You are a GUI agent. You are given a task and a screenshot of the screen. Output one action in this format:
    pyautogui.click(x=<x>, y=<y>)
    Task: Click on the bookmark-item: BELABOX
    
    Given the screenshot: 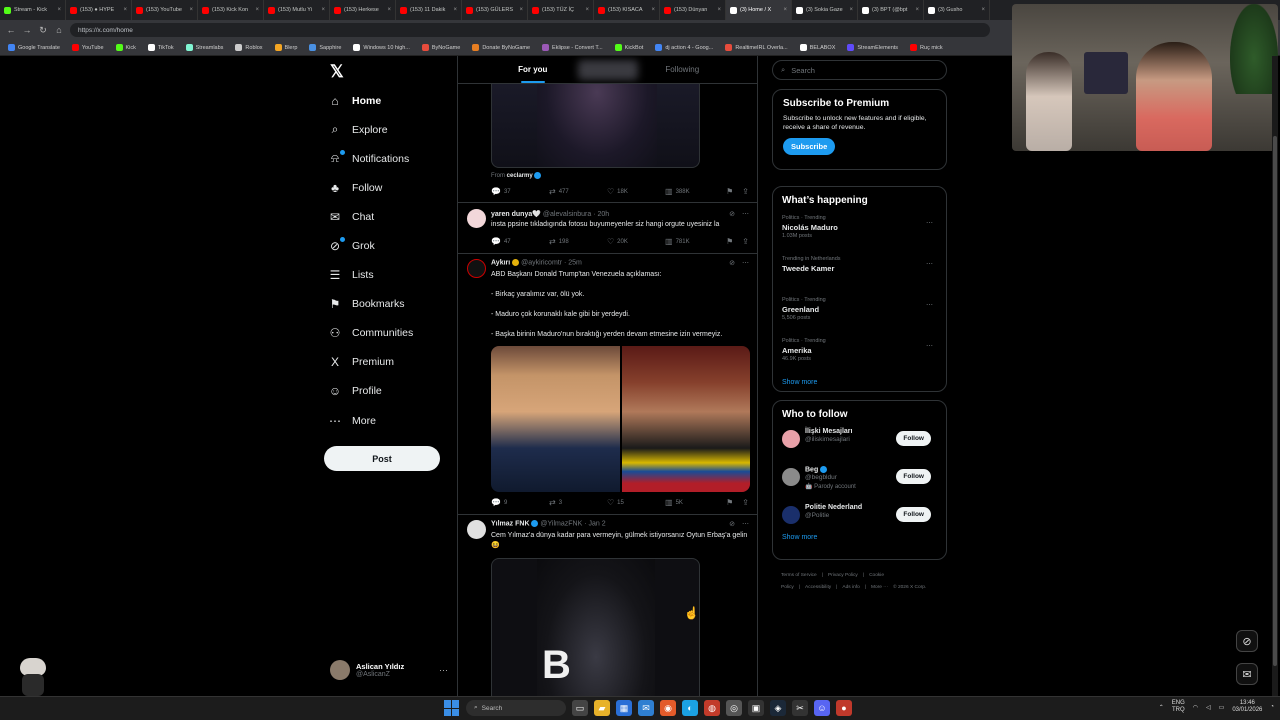 What is the action you would take?
    pyautogui.click(x=818, y=47)
    